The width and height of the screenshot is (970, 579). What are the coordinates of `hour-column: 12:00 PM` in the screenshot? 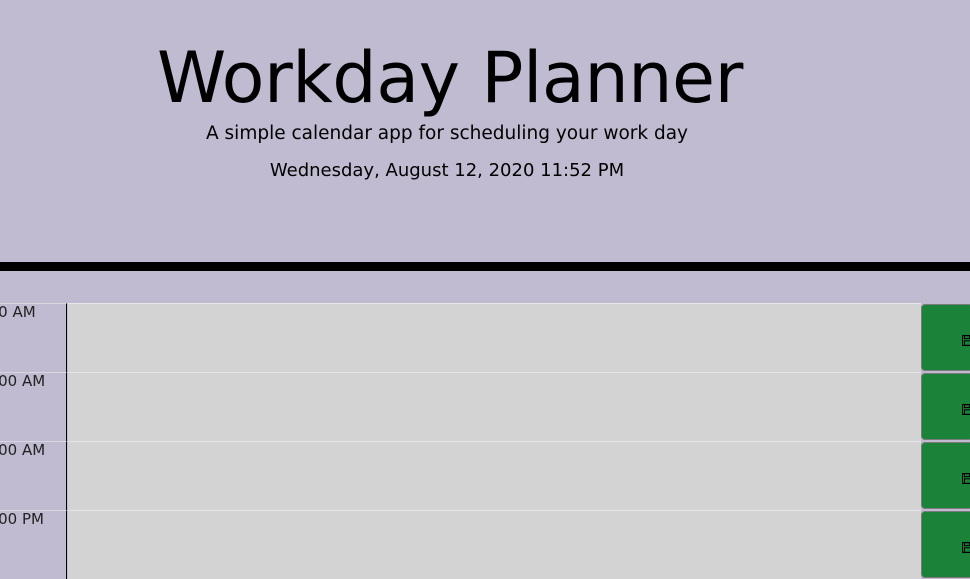 It's located at (33, 544).